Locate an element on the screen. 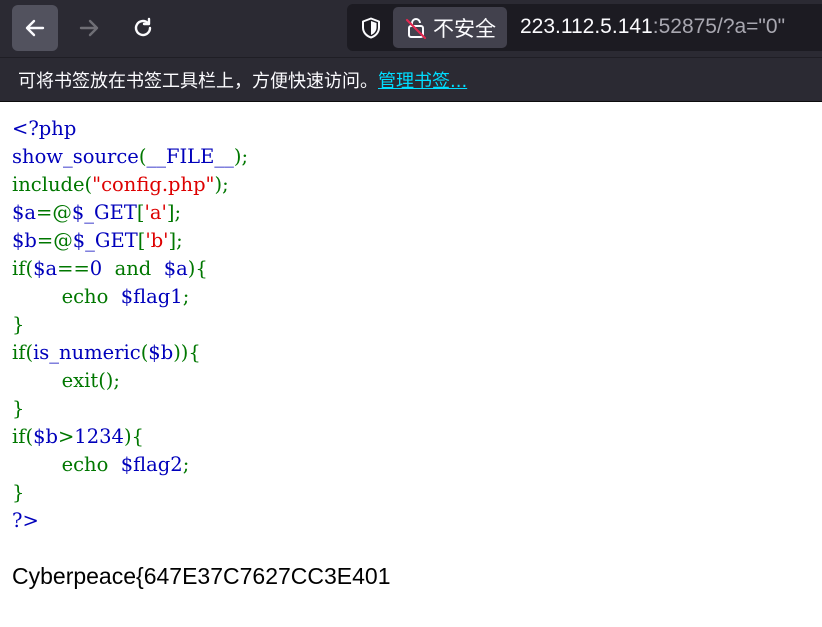  insecure-lock-icon is located at coordinates (416, 28).